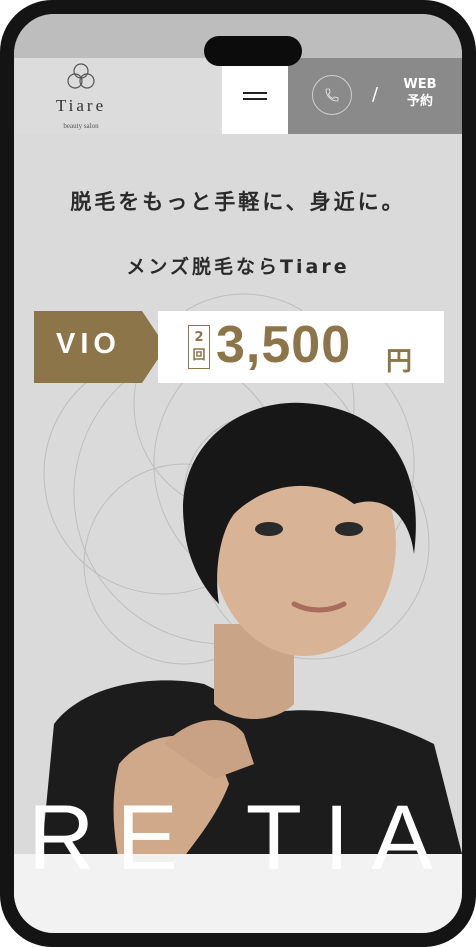  Describe the element at coordinates (399, 362) in the screenshot. I see `price-currency: 円` at that location.